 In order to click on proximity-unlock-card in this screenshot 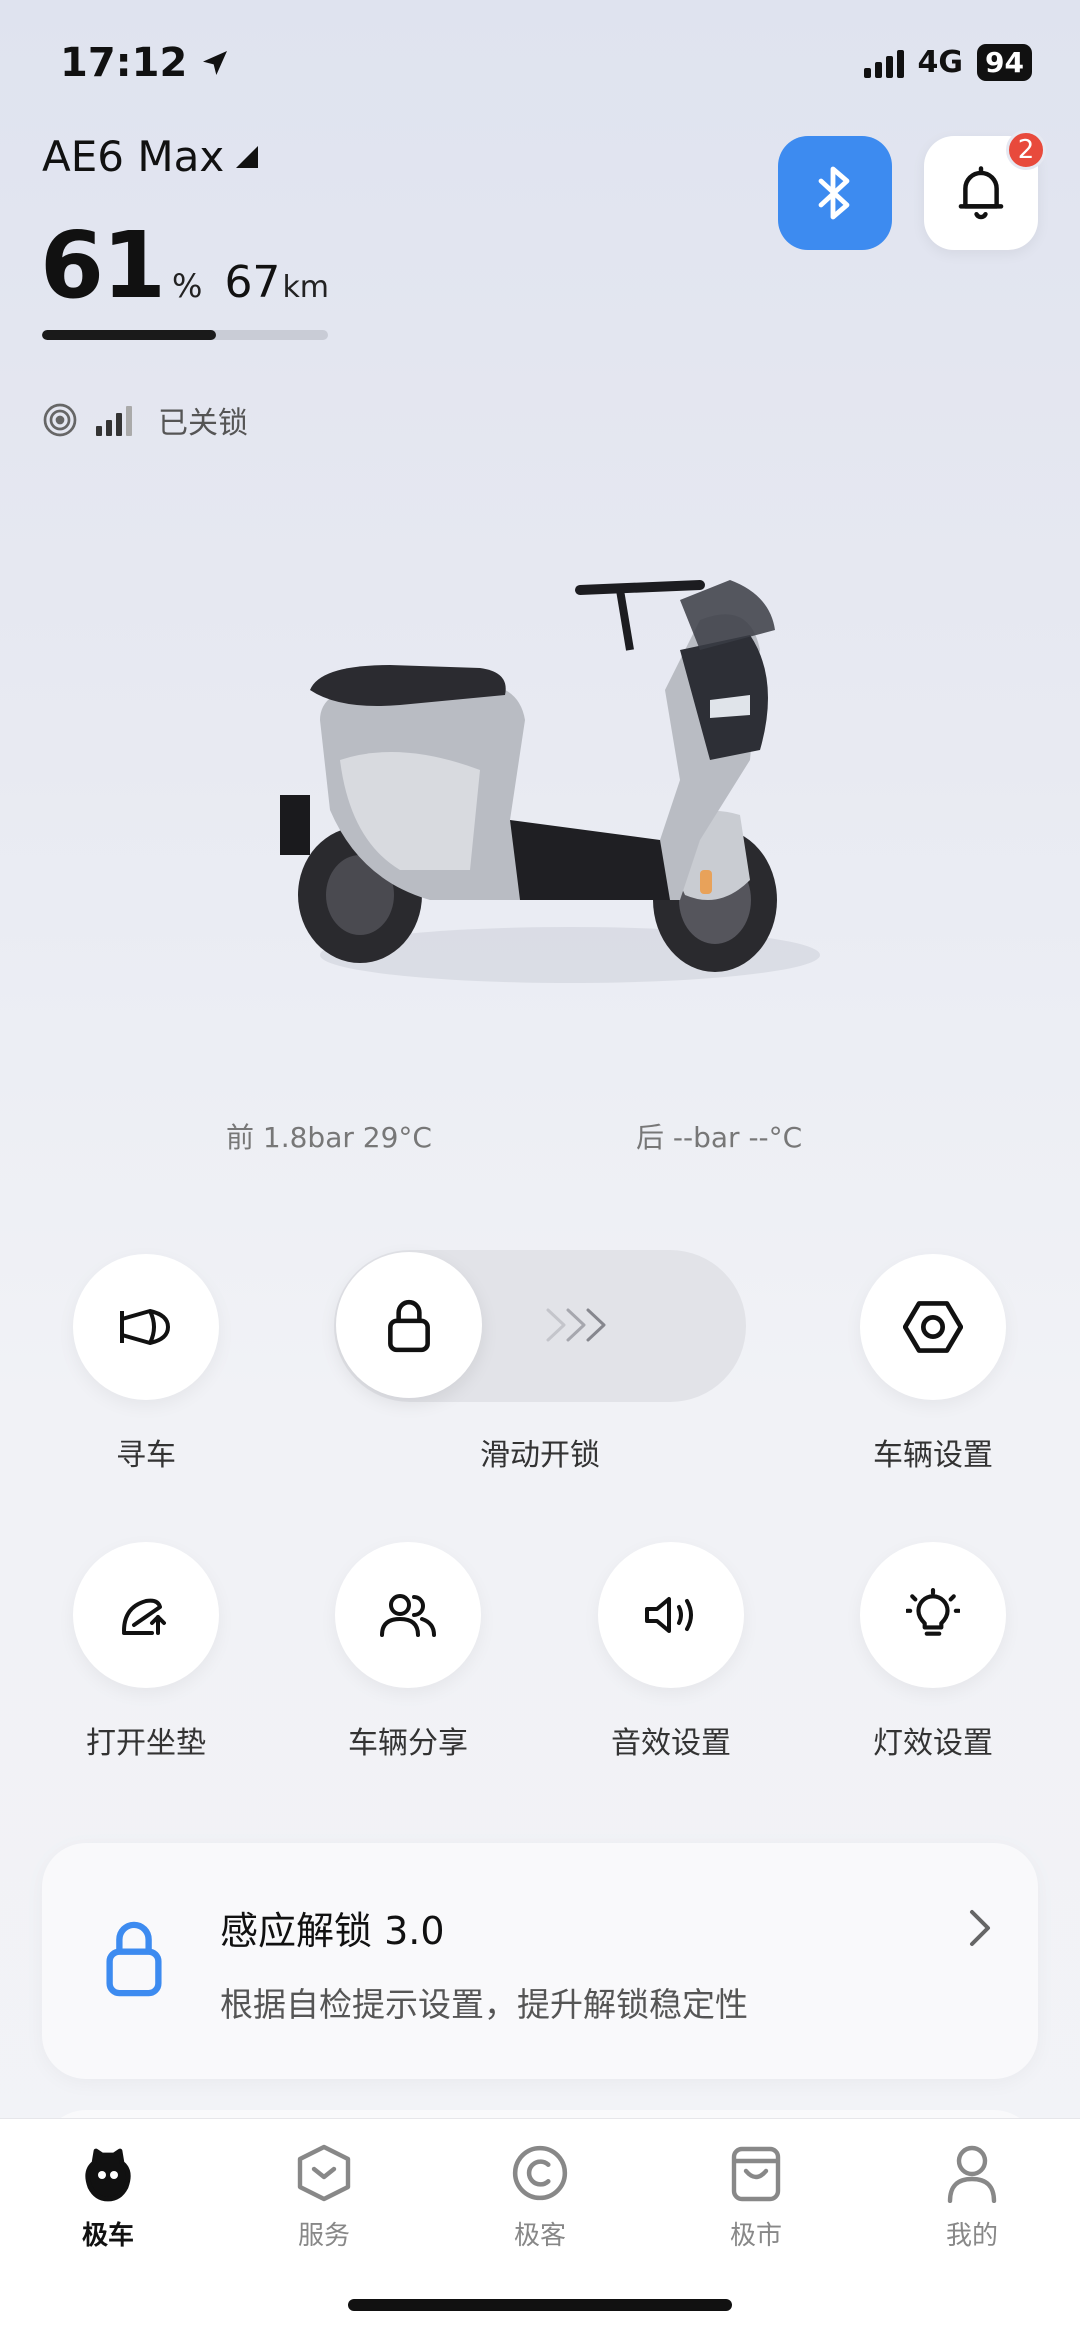, I will do `click(540, 1961)`.